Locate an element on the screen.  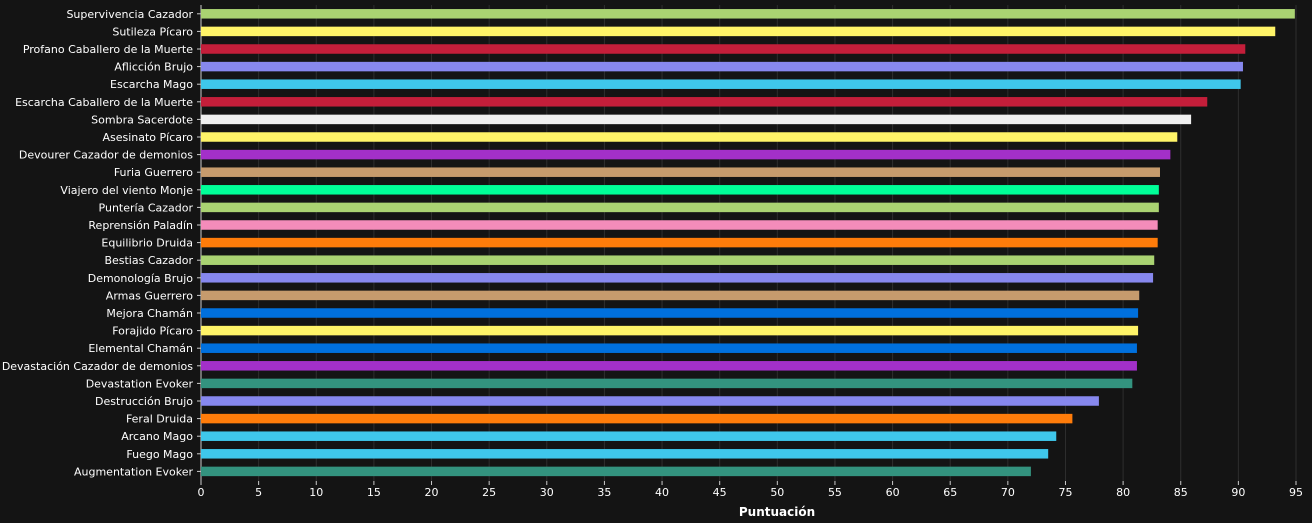
x-tick-label: 20 is located at coordinates (432, 492).